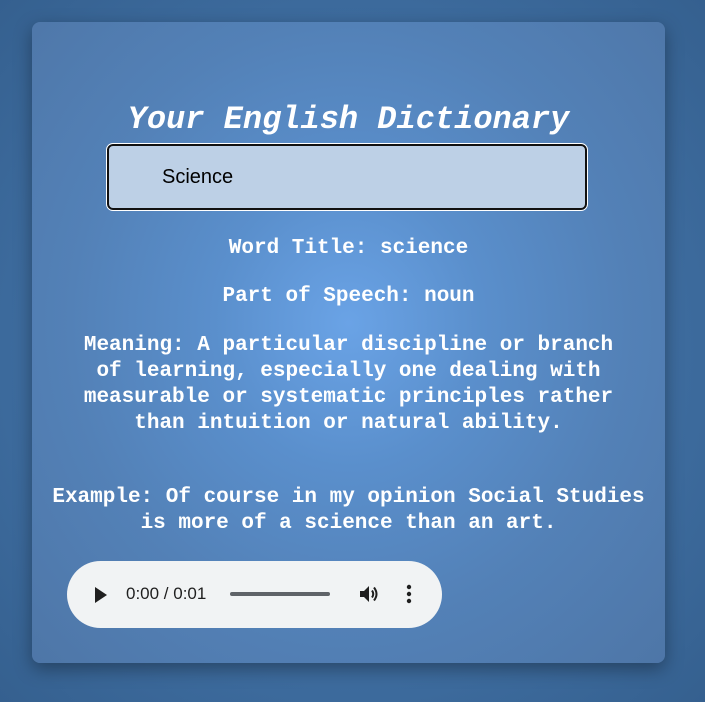 The width and height of the screenshot is (705, 702). What do you see at coordinates (347, 177) in the screenshot?
I see `word-search-input` at bounding box center [347, 177].